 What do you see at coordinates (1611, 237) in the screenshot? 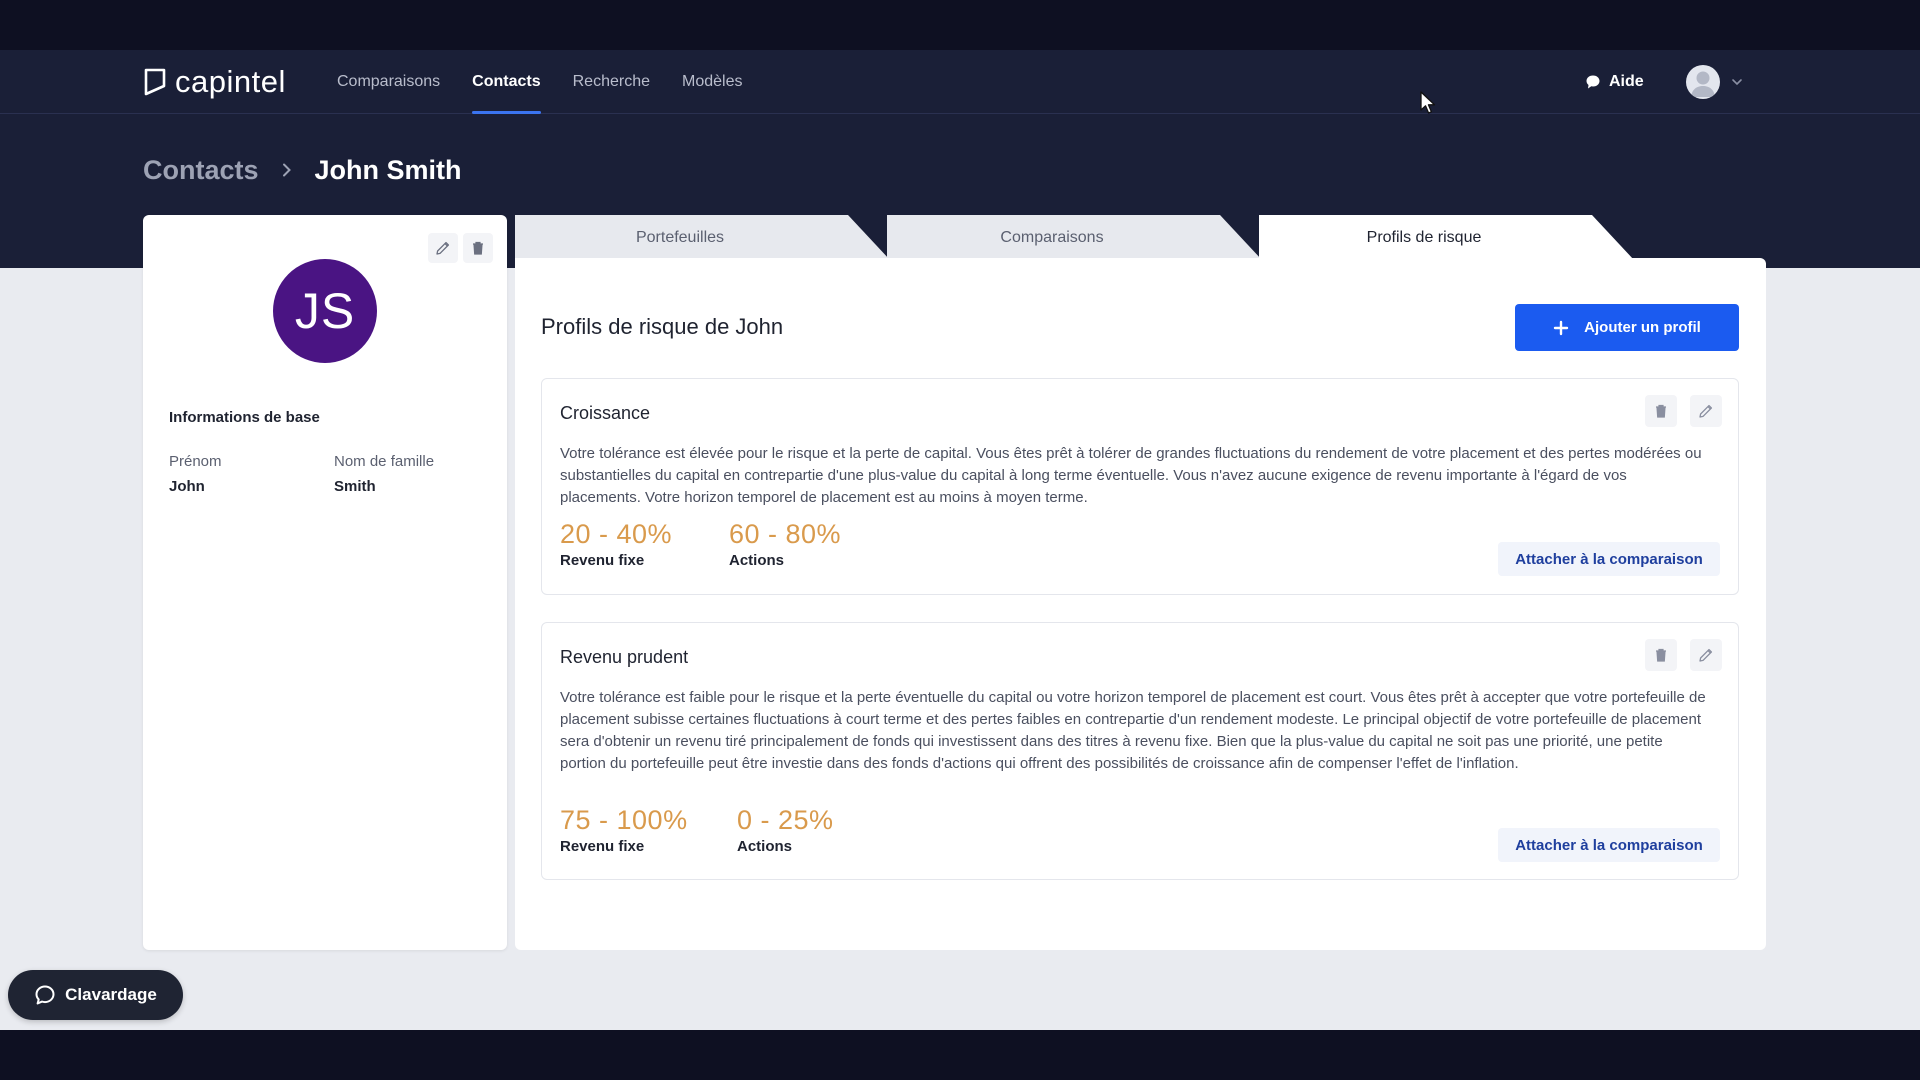
I see `tab-profils-corner` at bounding box center [1611, 237].